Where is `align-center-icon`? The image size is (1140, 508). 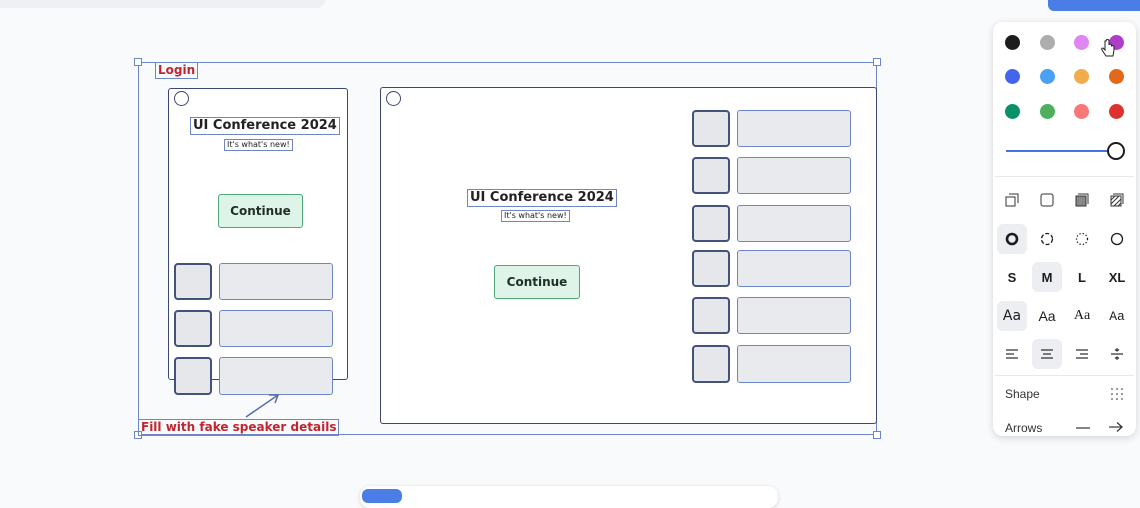 align-center-icon is located at coordinates (1047, 354).